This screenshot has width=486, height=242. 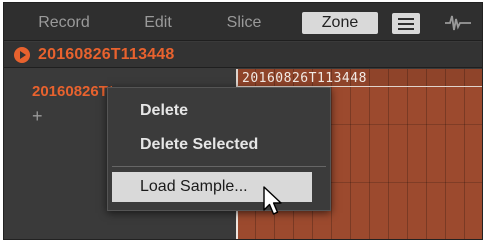 I want to click on waveform-icon, so click(x=458, y=23).